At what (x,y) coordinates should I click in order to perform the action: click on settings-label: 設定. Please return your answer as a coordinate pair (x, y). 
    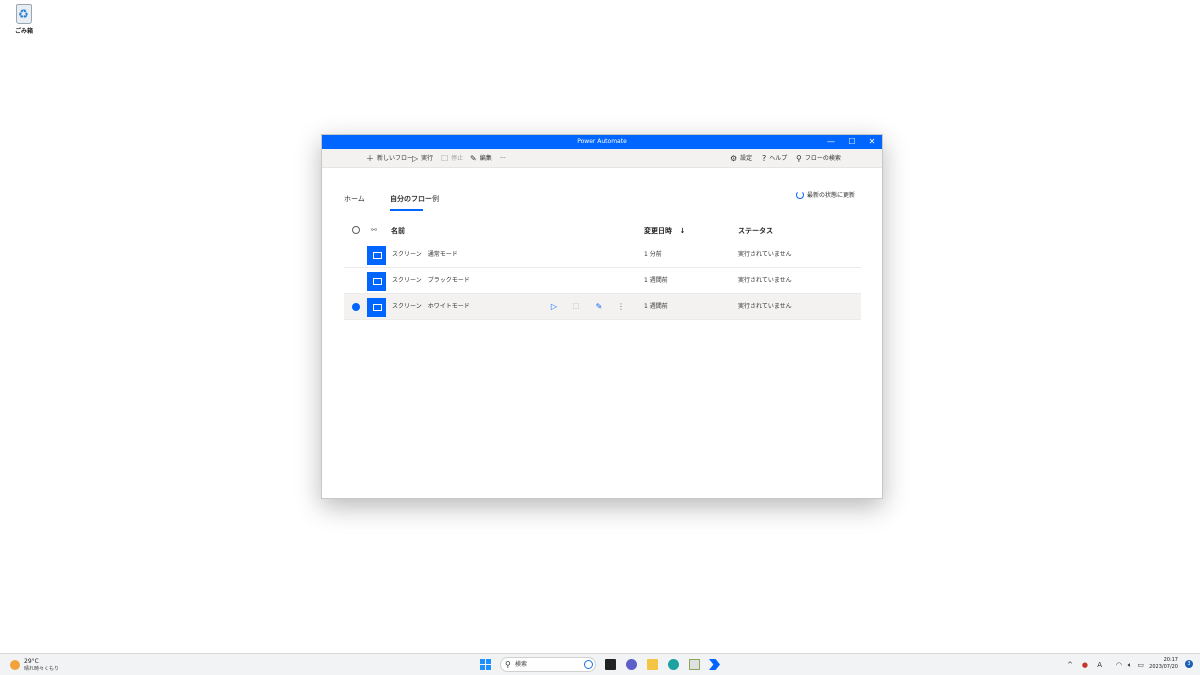
    Looking at the image, I should click on (746, 158).